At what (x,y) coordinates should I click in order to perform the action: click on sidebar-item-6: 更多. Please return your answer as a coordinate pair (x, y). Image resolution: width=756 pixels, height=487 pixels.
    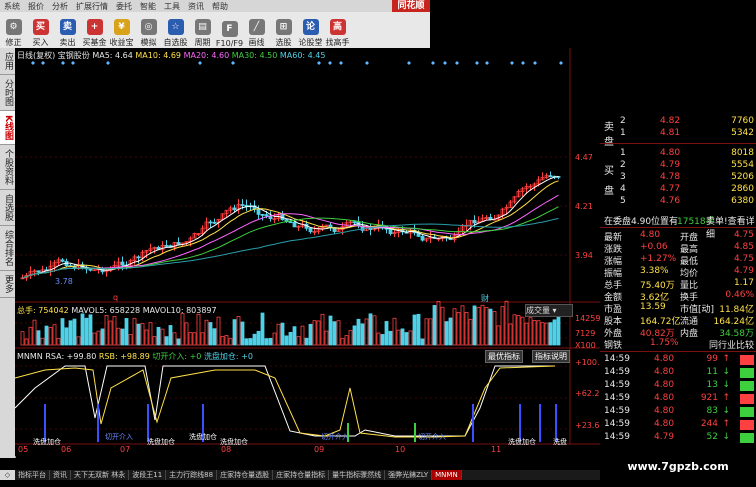
    Looking at the image, I should click on (7, 284).